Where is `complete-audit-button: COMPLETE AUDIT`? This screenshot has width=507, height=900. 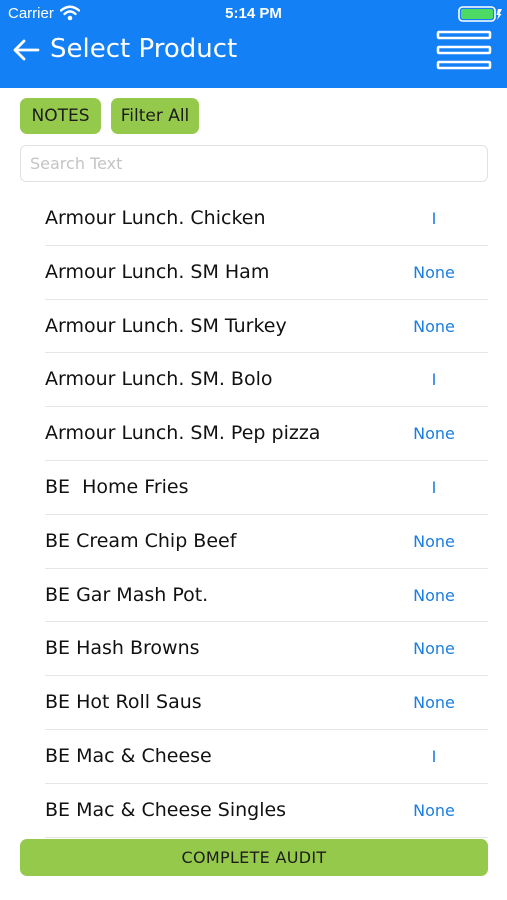 complete-audit-button: COMPLETE AUDIT is located at coordinates (254, 857).